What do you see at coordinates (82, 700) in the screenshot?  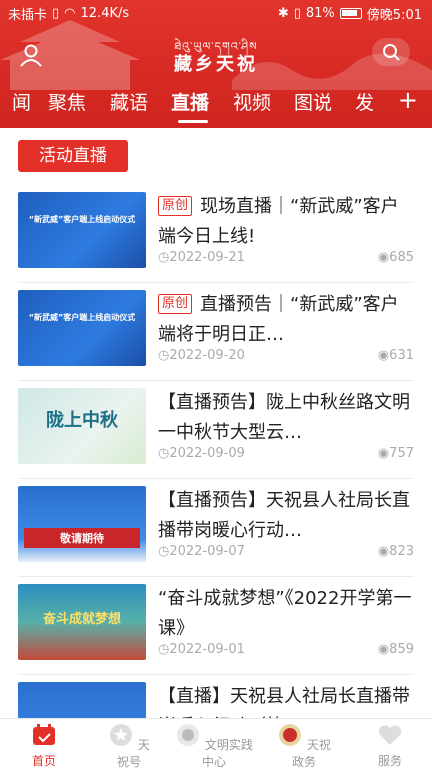 I see `thumbnail` at bounding box center [82, 700].